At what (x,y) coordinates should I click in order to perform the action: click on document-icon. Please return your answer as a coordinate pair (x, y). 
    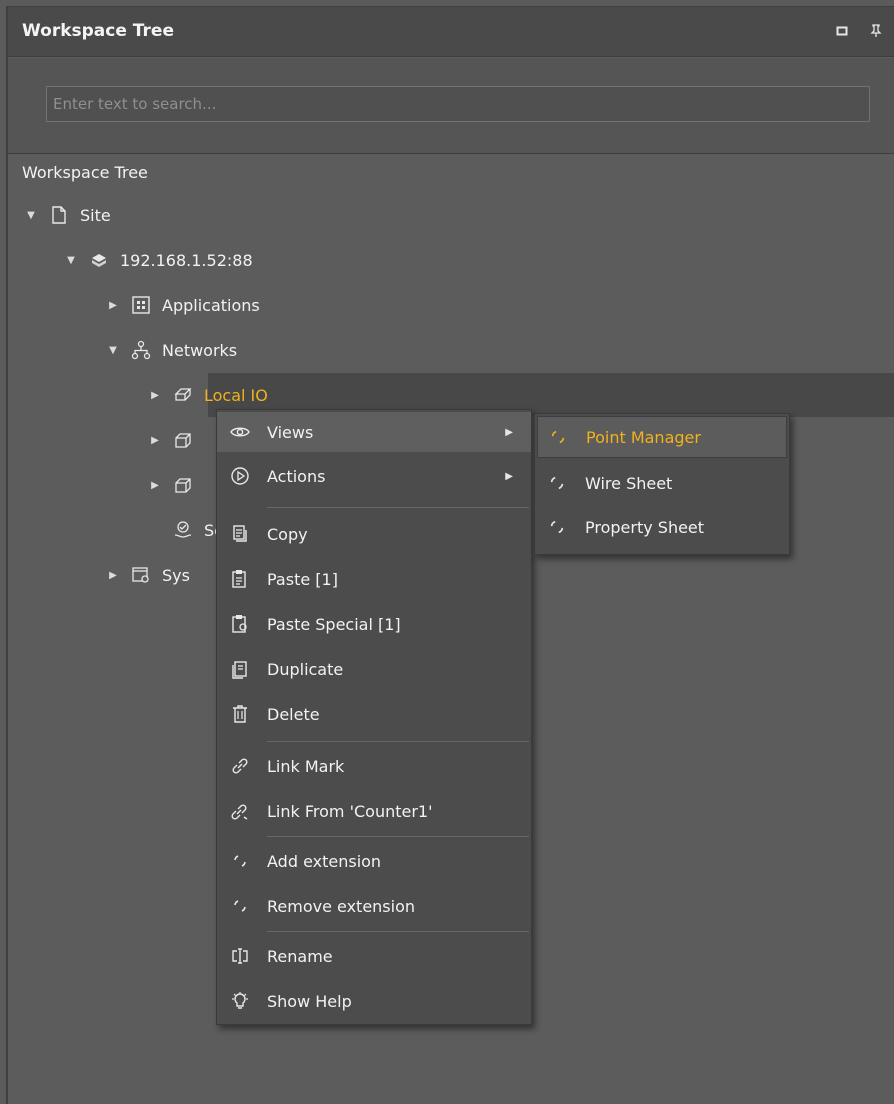
    Looking at the image, I should click on (59, 215).